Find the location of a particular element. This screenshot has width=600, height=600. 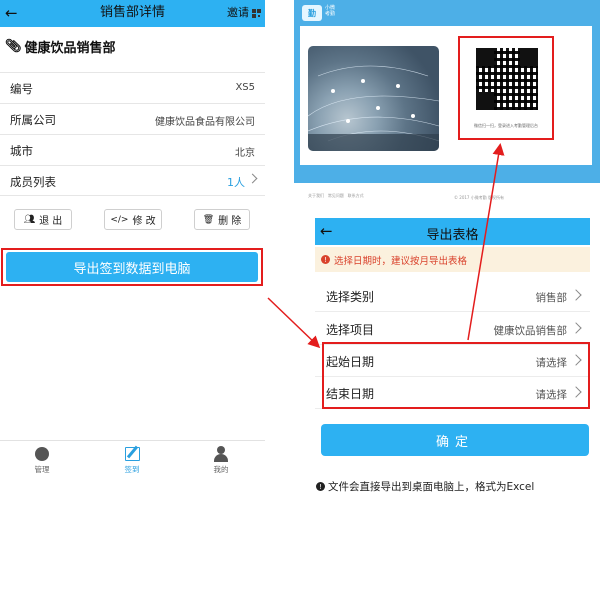

exit-label: 退 出 is located at coordinates (51, 221).